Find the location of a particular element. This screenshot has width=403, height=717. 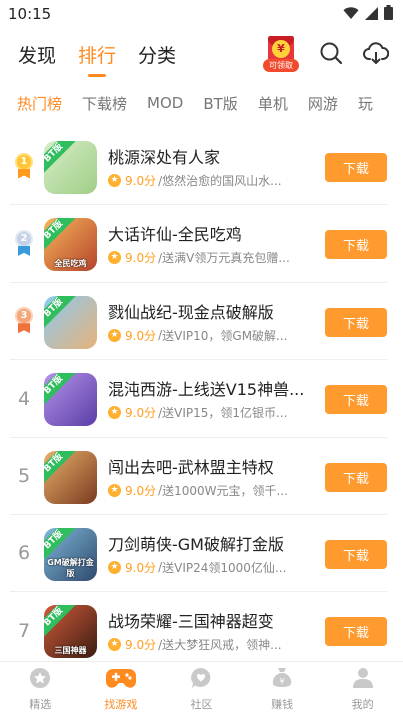

tab-category: 分类 is located at coordinates (157, 54).